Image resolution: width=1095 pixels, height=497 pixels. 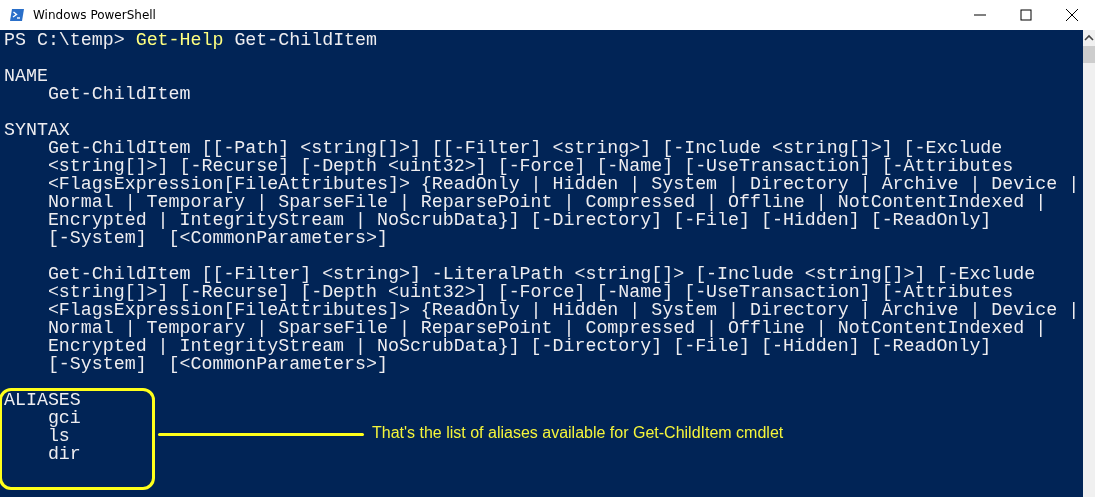 I want to click on close-icon, so click(x=1072, y=15).